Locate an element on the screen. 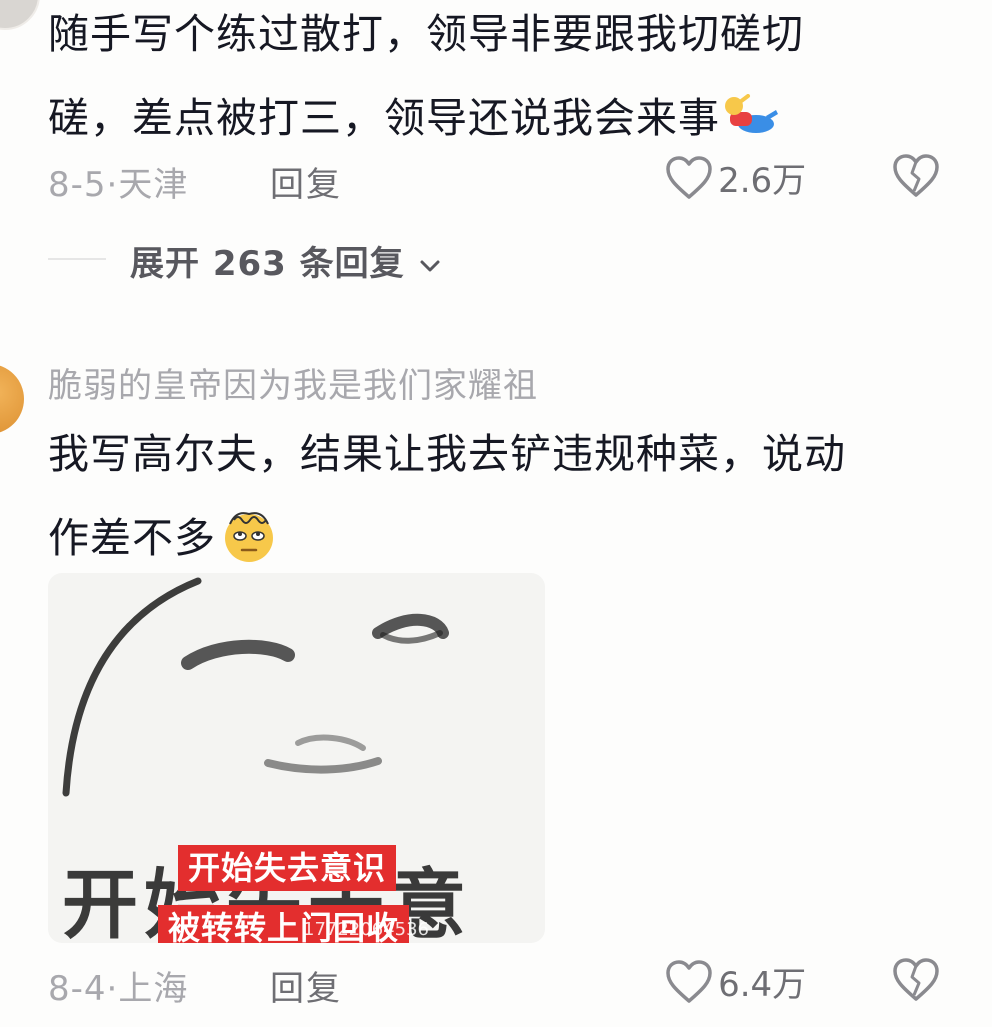 This screenshot has height=1027, width=992. chevron-down-icon is located at coordinates (429, 265).